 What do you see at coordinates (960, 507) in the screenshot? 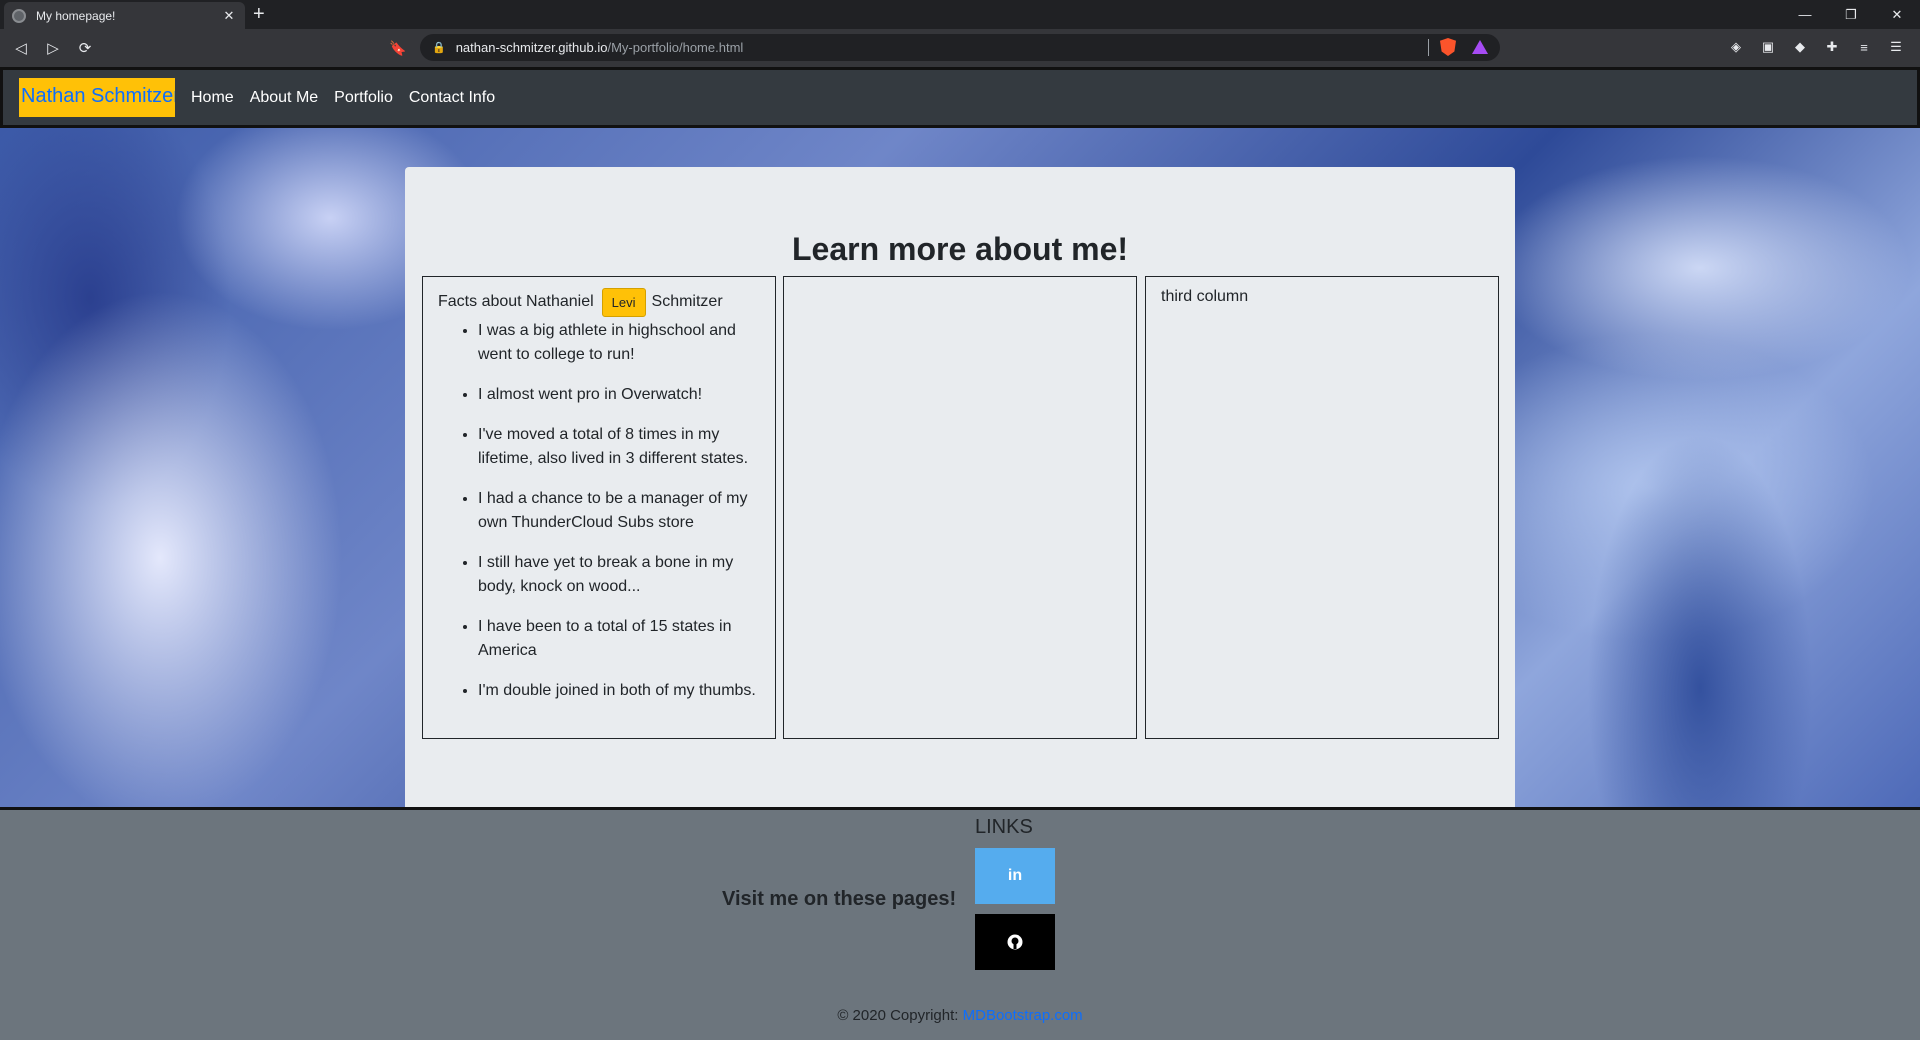
I see `empty-column` at bounding box center [960, 507].